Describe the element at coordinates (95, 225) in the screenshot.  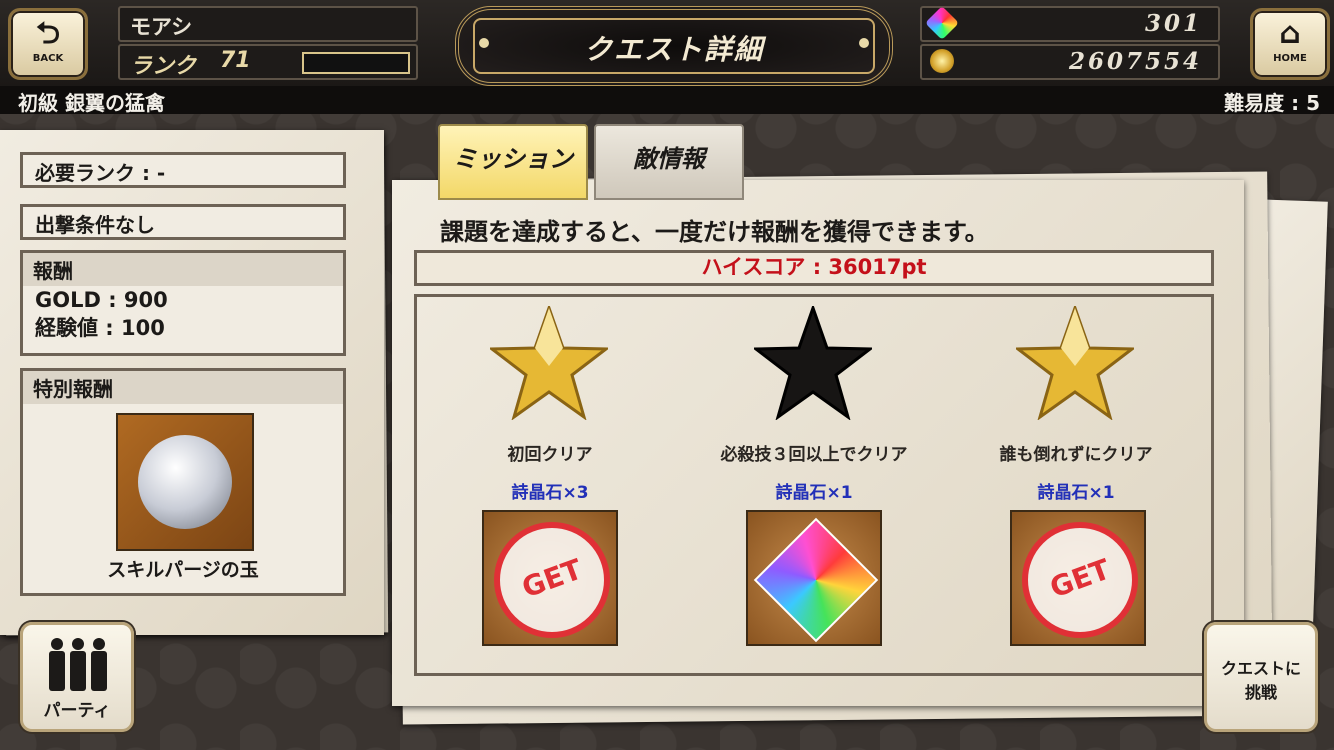
I see `sortie-condition: 出撃条件なし` at that location.